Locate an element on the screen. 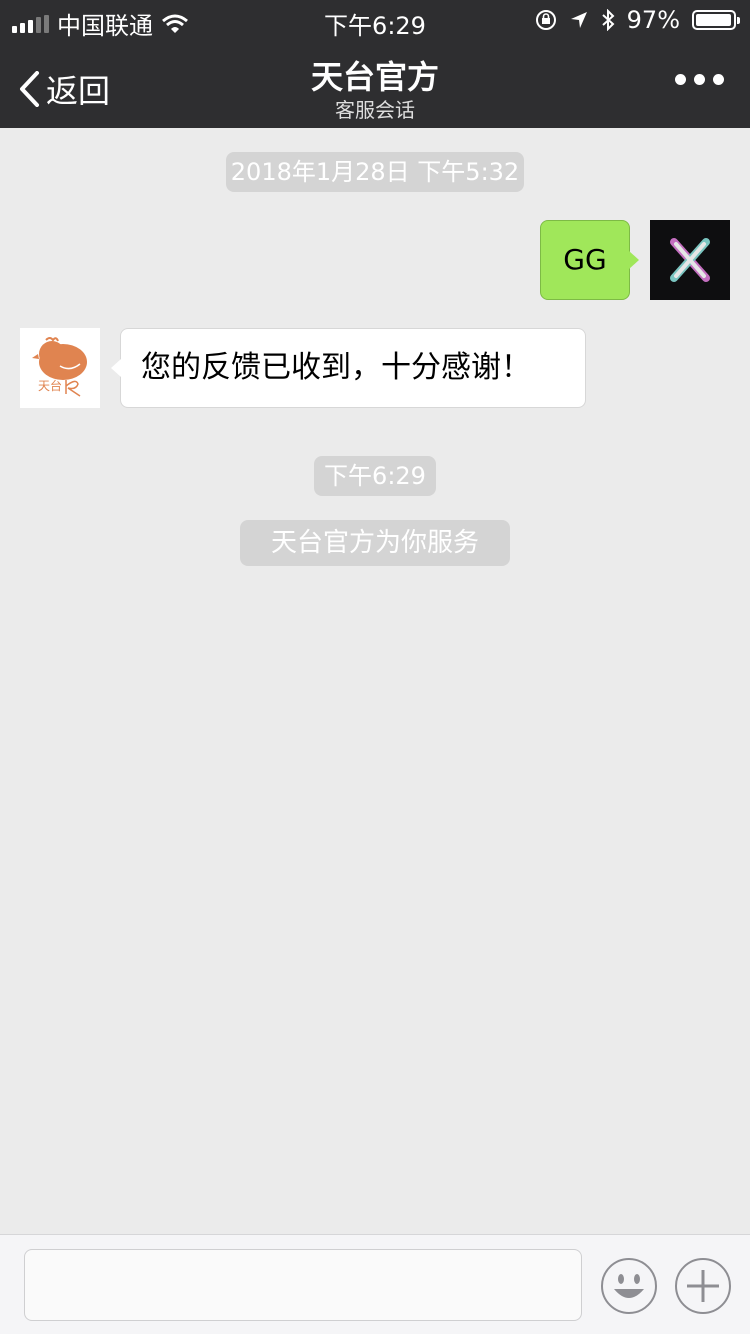  orientation-lock-icon is located at coordinates (545, 20).